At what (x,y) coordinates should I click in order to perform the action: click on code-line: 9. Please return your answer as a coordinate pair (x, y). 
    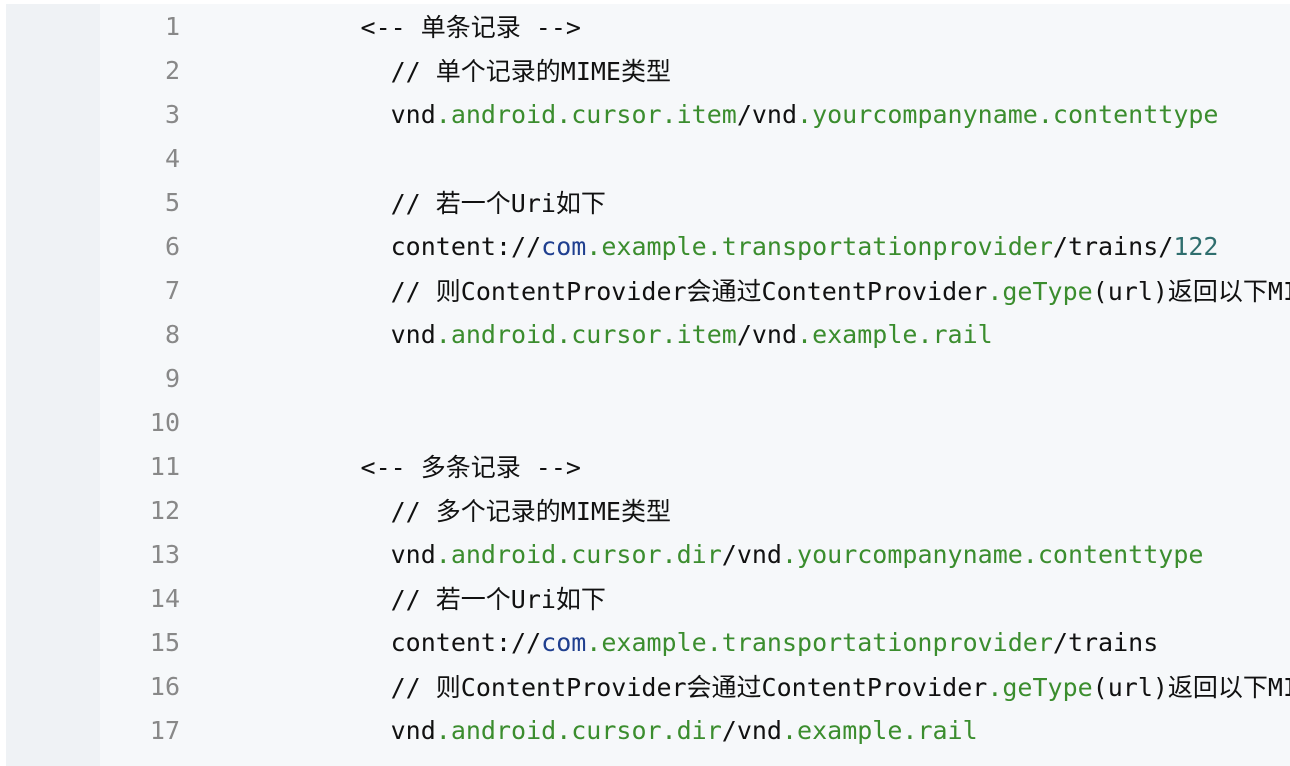
    Looking at the image, I should click on (695, 378).